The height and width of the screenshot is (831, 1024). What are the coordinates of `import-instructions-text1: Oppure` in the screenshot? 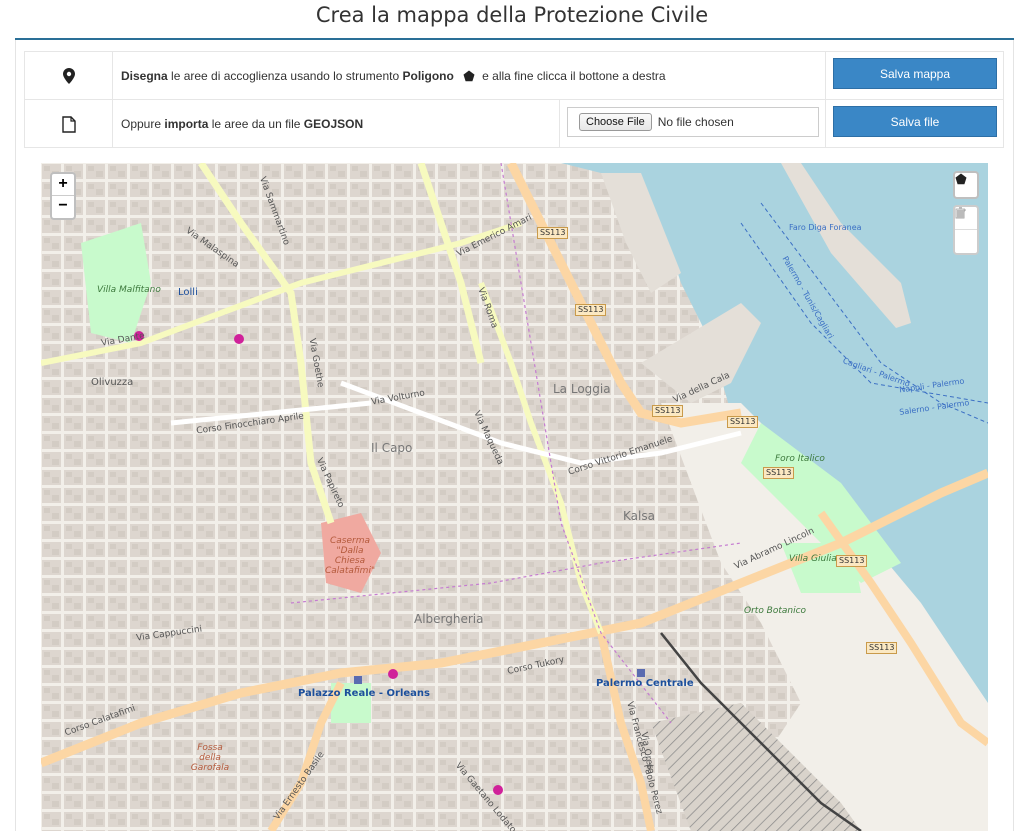 It's located at (143, 124).